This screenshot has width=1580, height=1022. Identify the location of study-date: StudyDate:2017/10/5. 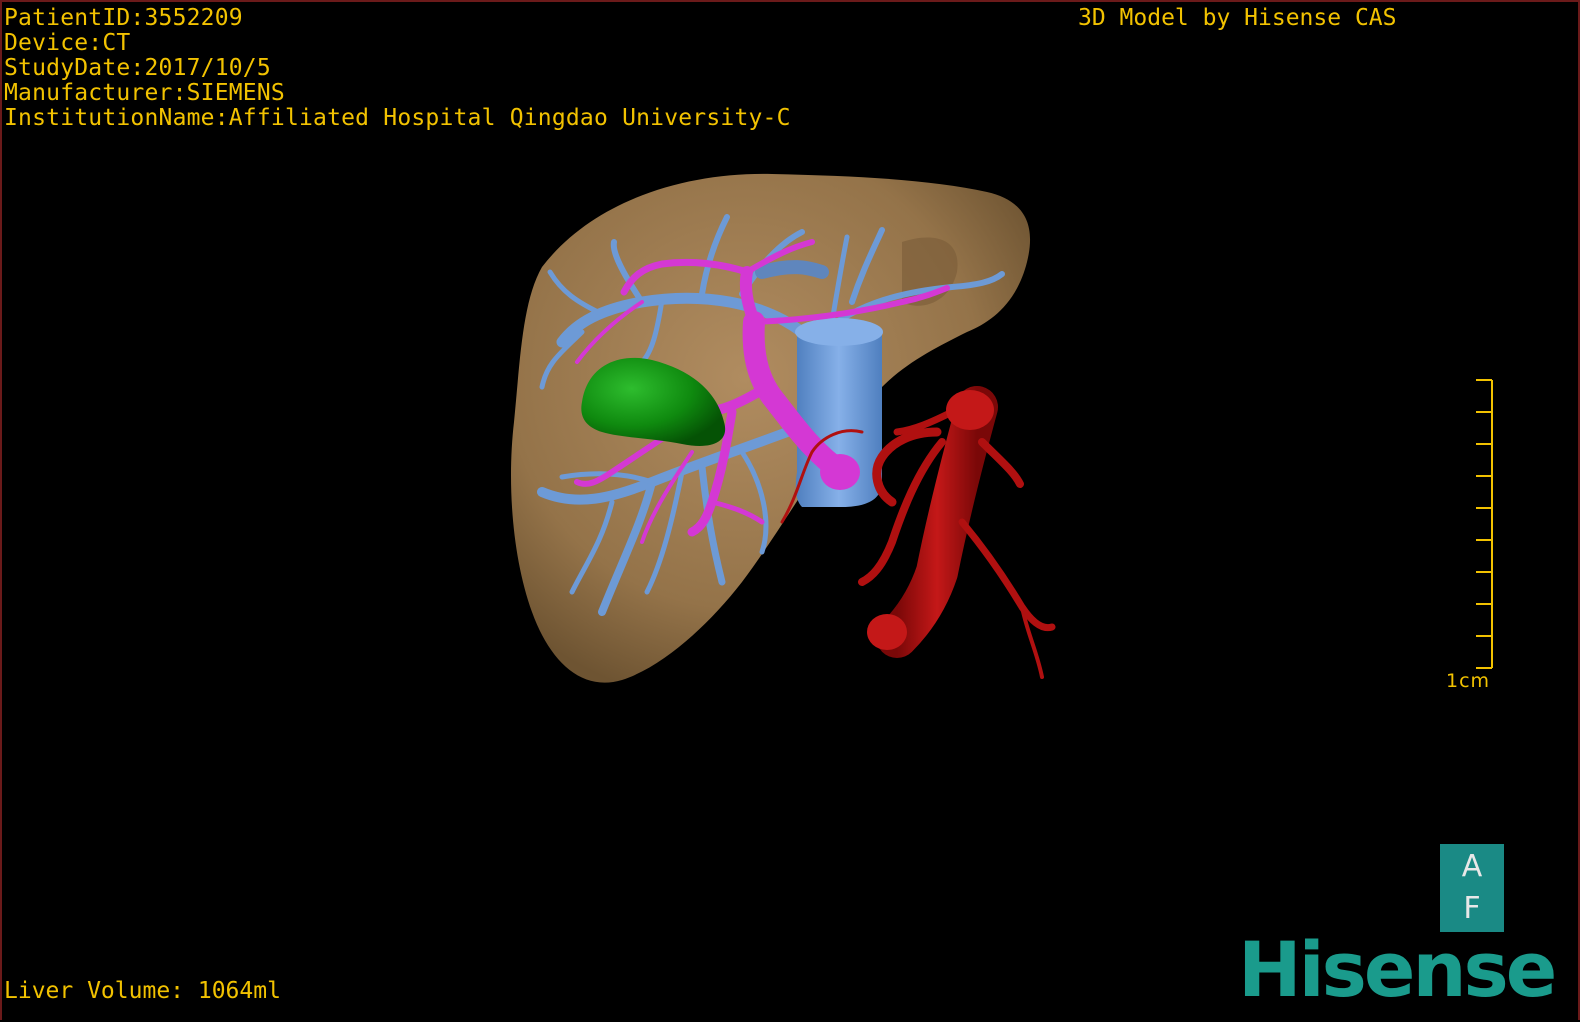
(137, 68).